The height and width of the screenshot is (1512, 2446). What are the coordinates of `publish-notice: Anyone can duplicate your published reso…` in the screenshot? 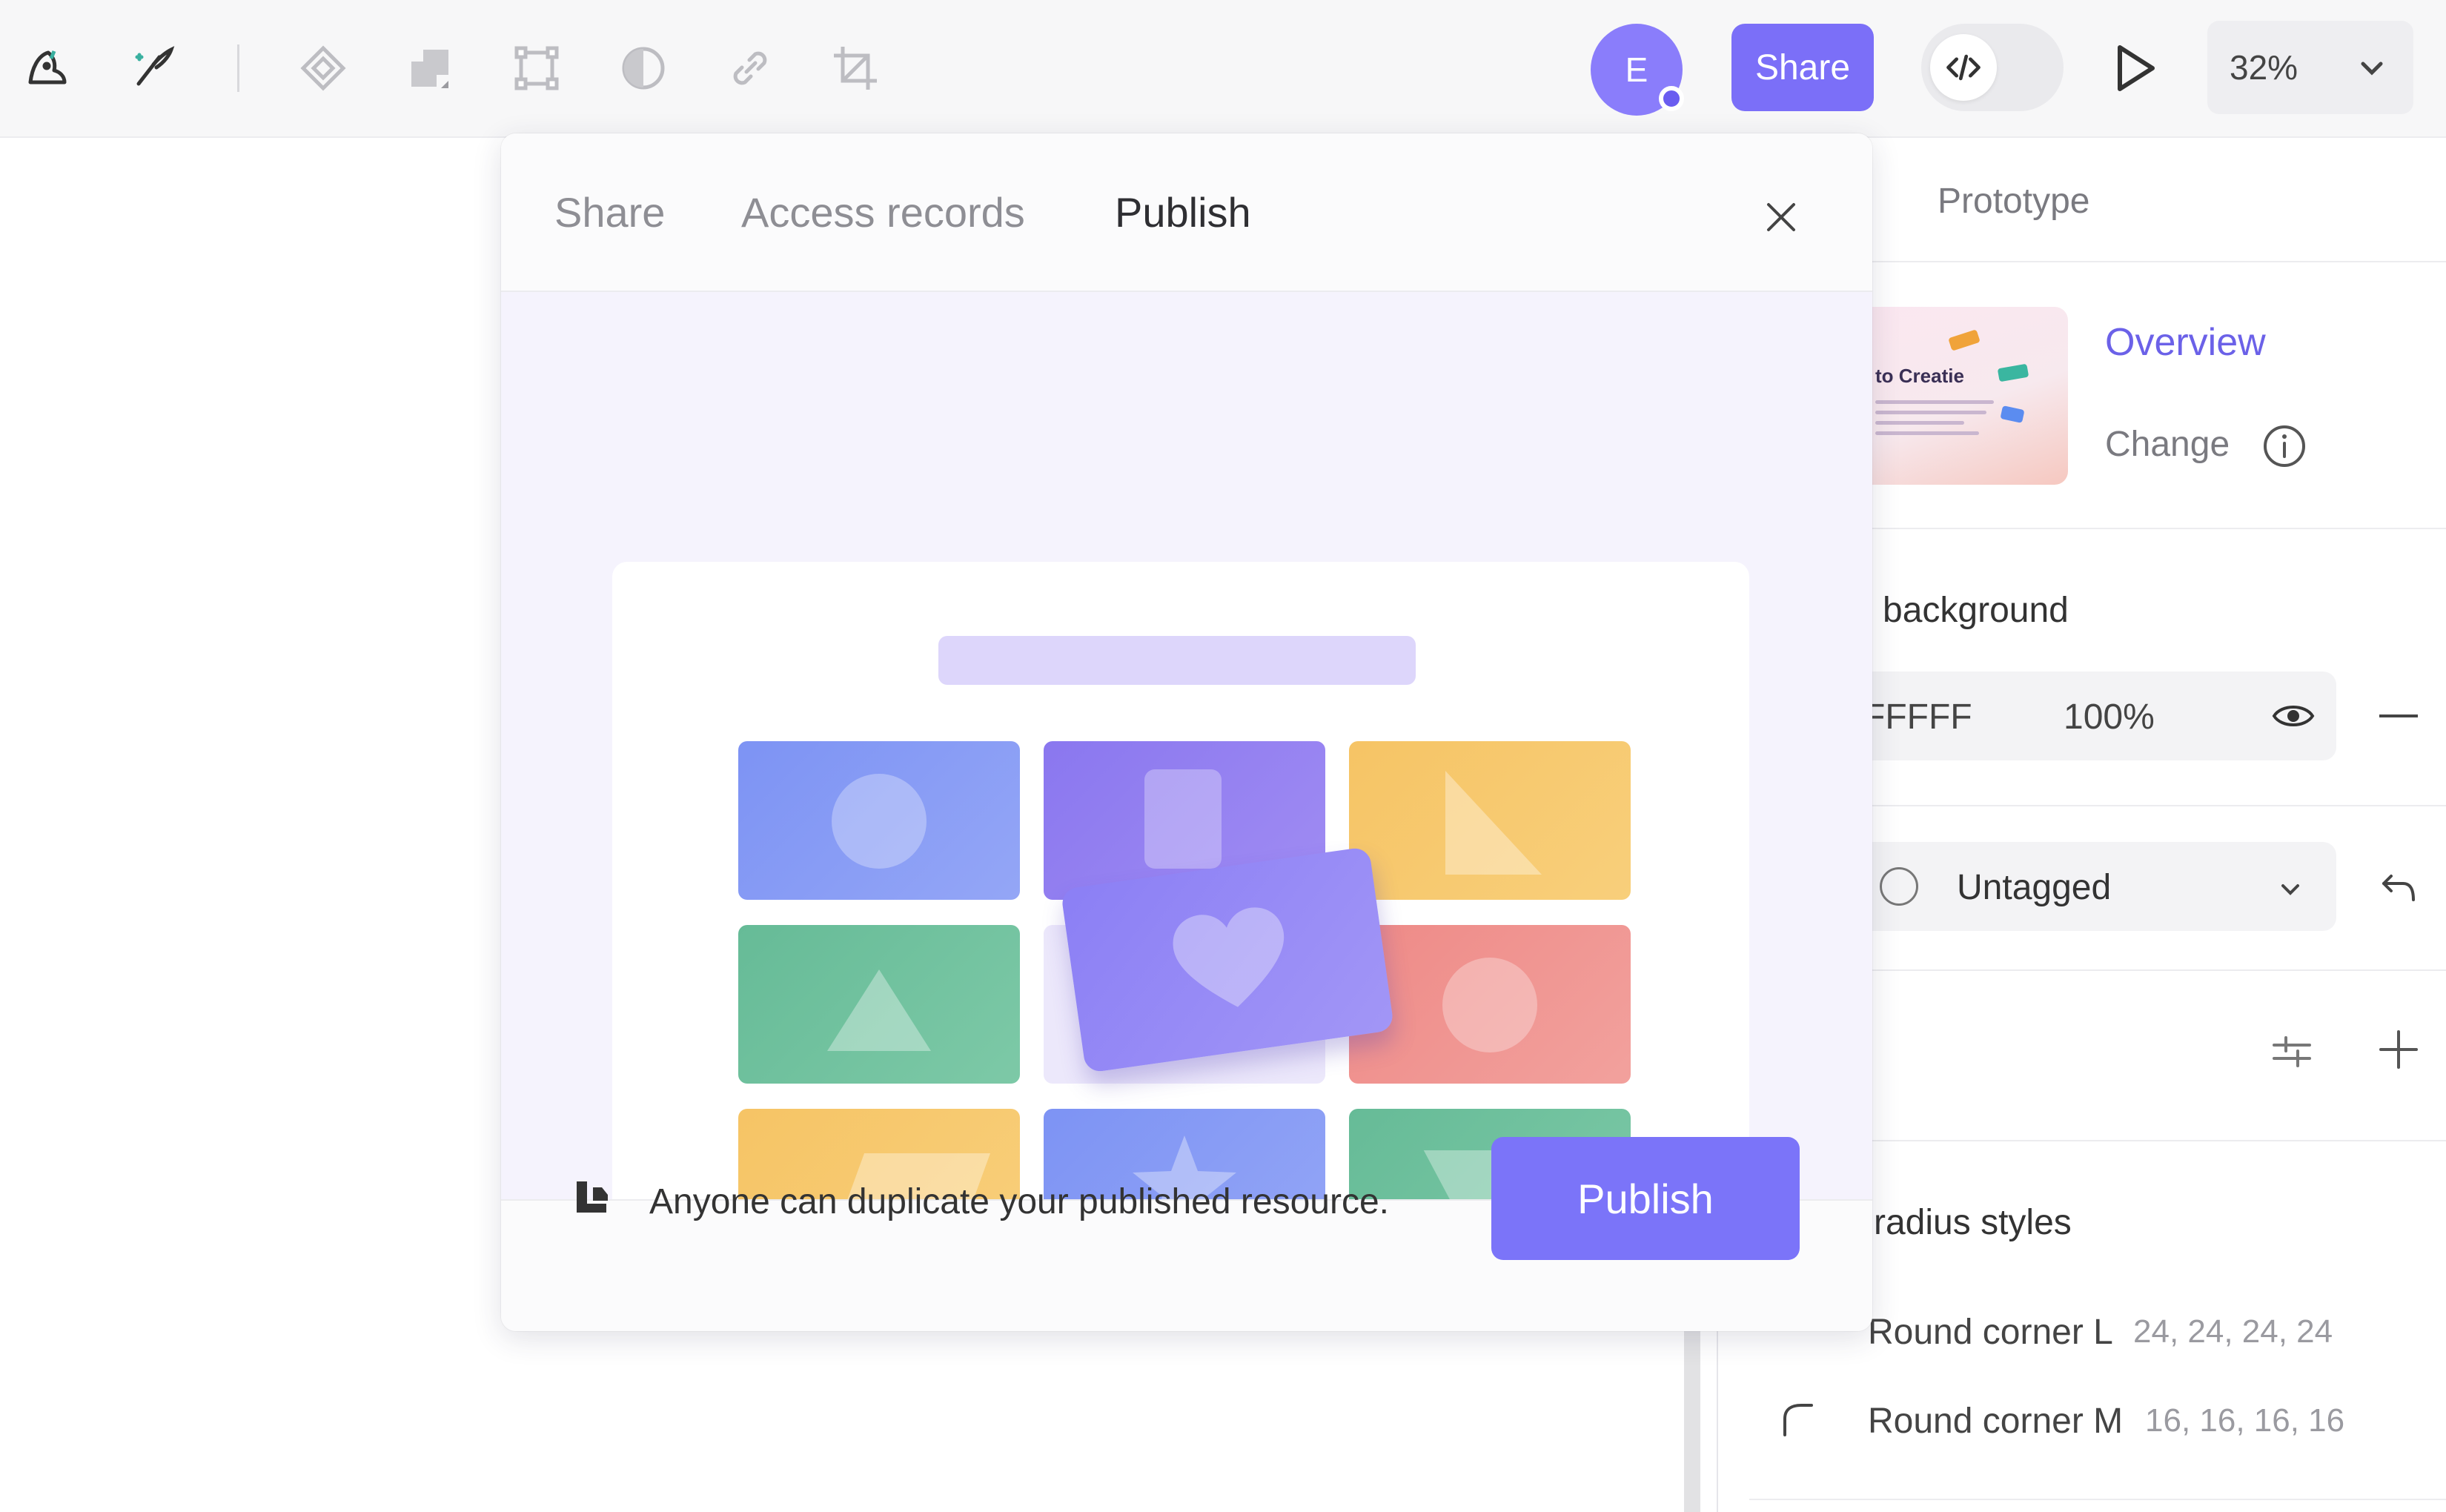 It's located at (1019, 1202).